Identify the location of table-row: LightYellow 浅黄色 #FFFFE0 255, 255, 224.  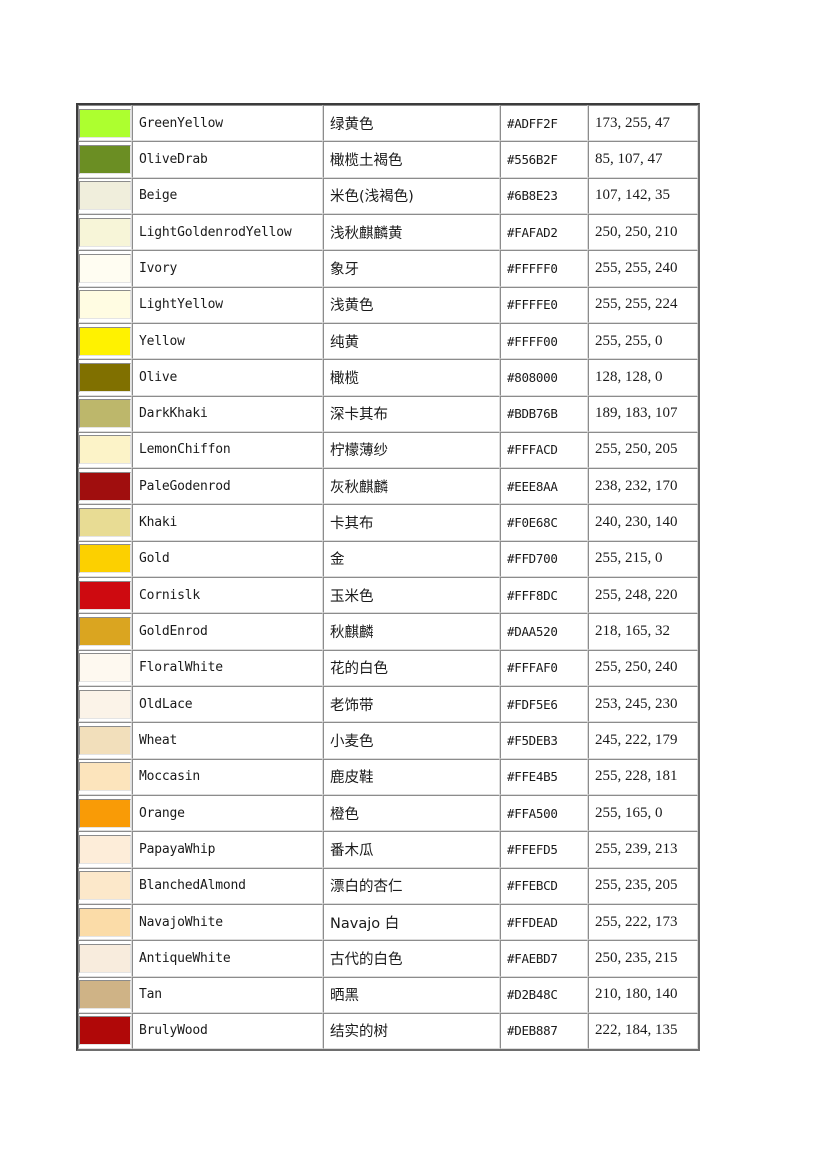
(388, 304).